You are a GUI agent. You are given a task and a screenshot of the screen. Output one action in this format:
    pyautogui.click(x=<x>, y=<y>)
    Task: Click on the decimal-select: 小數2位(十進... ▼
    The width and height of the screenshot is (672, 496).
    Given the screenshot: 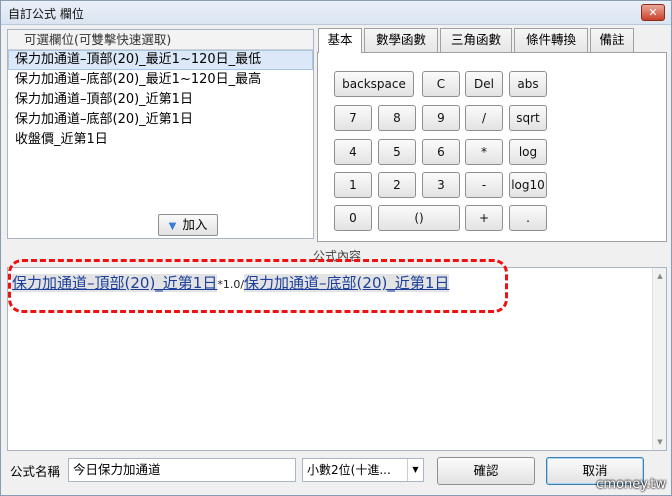 What is the action you would take?
    pyautogui.click(x=363, y=470)
    